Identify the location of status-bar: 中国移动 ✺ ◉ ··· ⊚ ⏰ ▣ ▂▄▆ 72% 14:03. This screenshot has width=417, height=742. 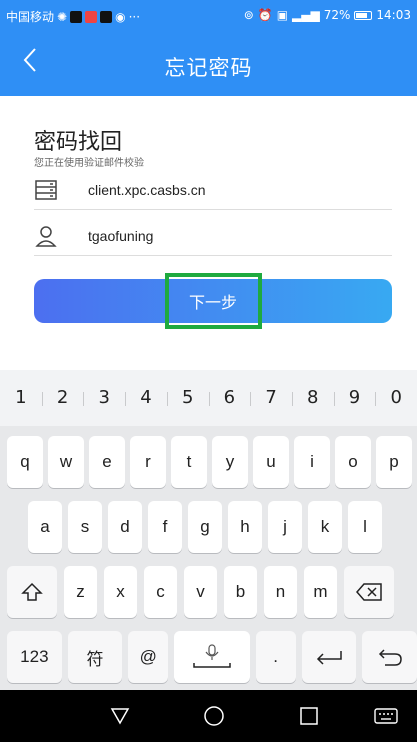
(208, 15).